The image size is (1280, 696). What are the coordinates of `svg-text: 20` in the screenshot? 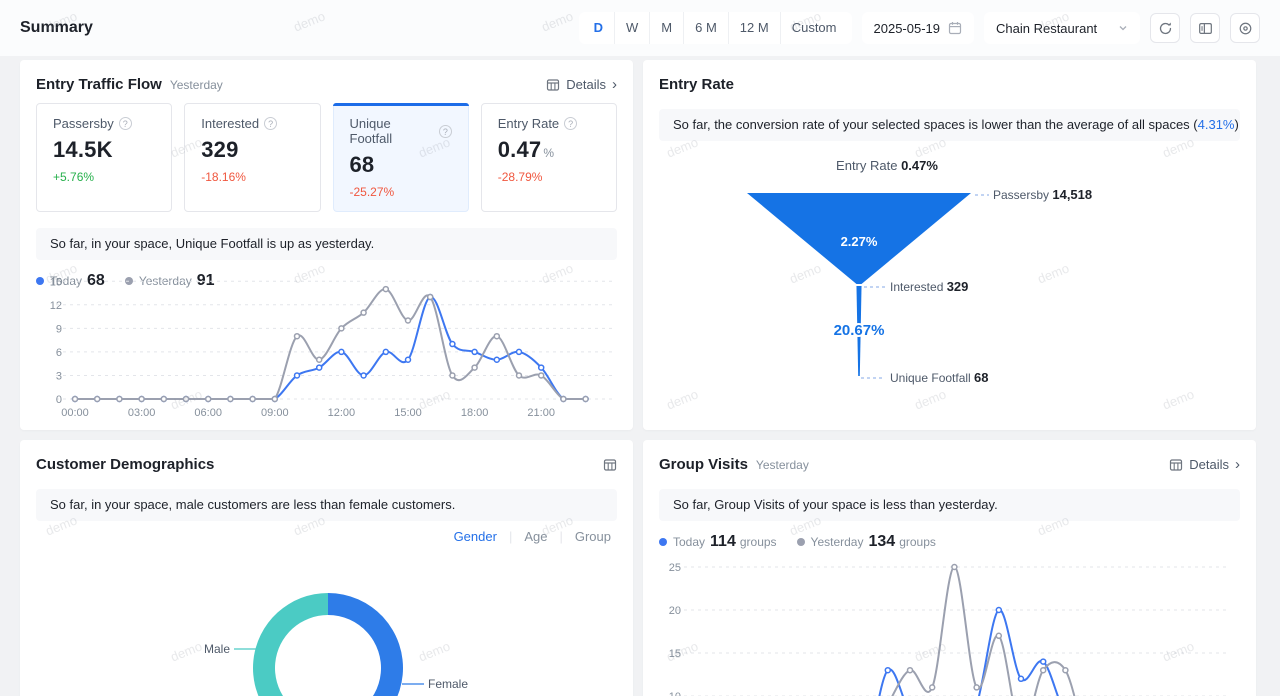 It's located at (675, 611).